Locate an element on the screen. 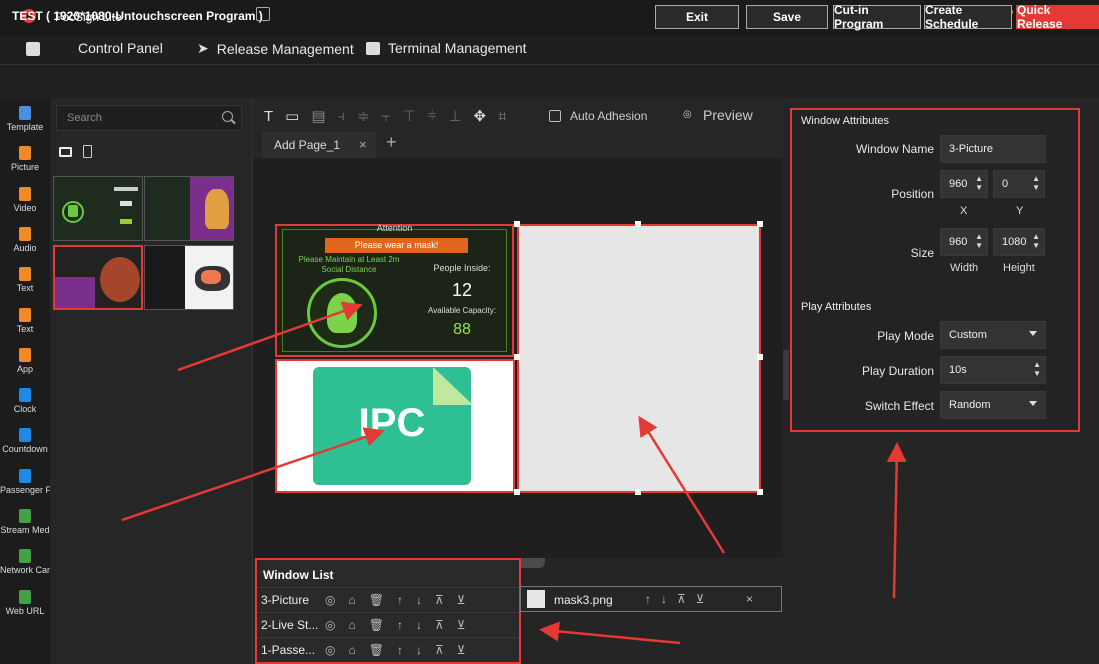 The image size is (1099, 664). width-label: Width is located at coordinates (964, 268).